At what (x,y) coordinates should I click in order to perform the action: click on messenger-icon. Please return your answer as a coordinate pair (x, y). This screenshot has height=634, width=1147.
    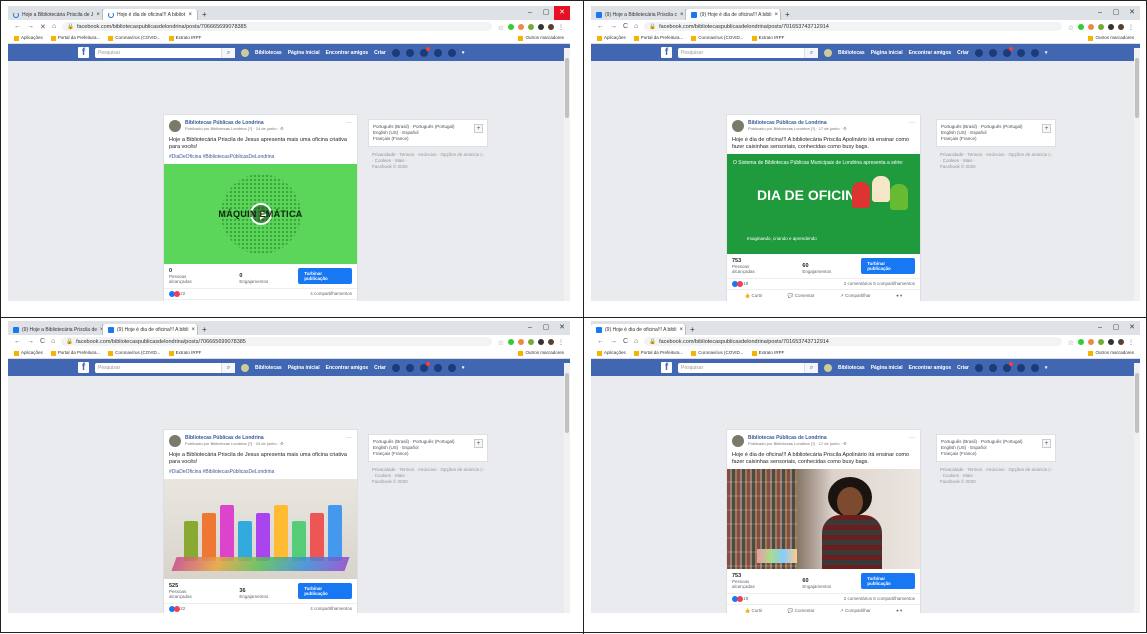
    Looking at the image, I should click on (409, 52).